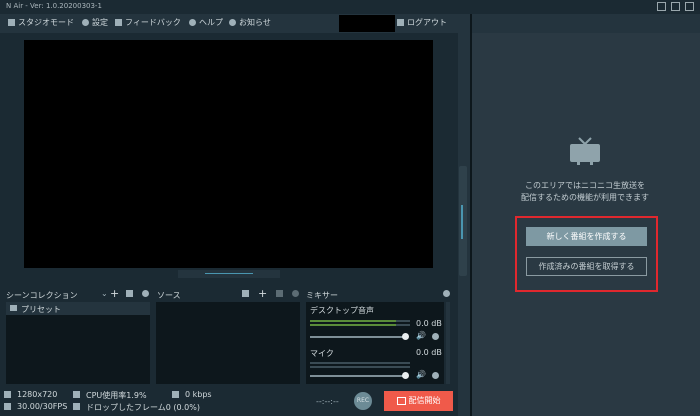 The height and width of the screenshot is (416, 700). What do you see at coordinates (118, 22) in the screenshot?
I see `feedback-icon` at bounding box center [118, 22].